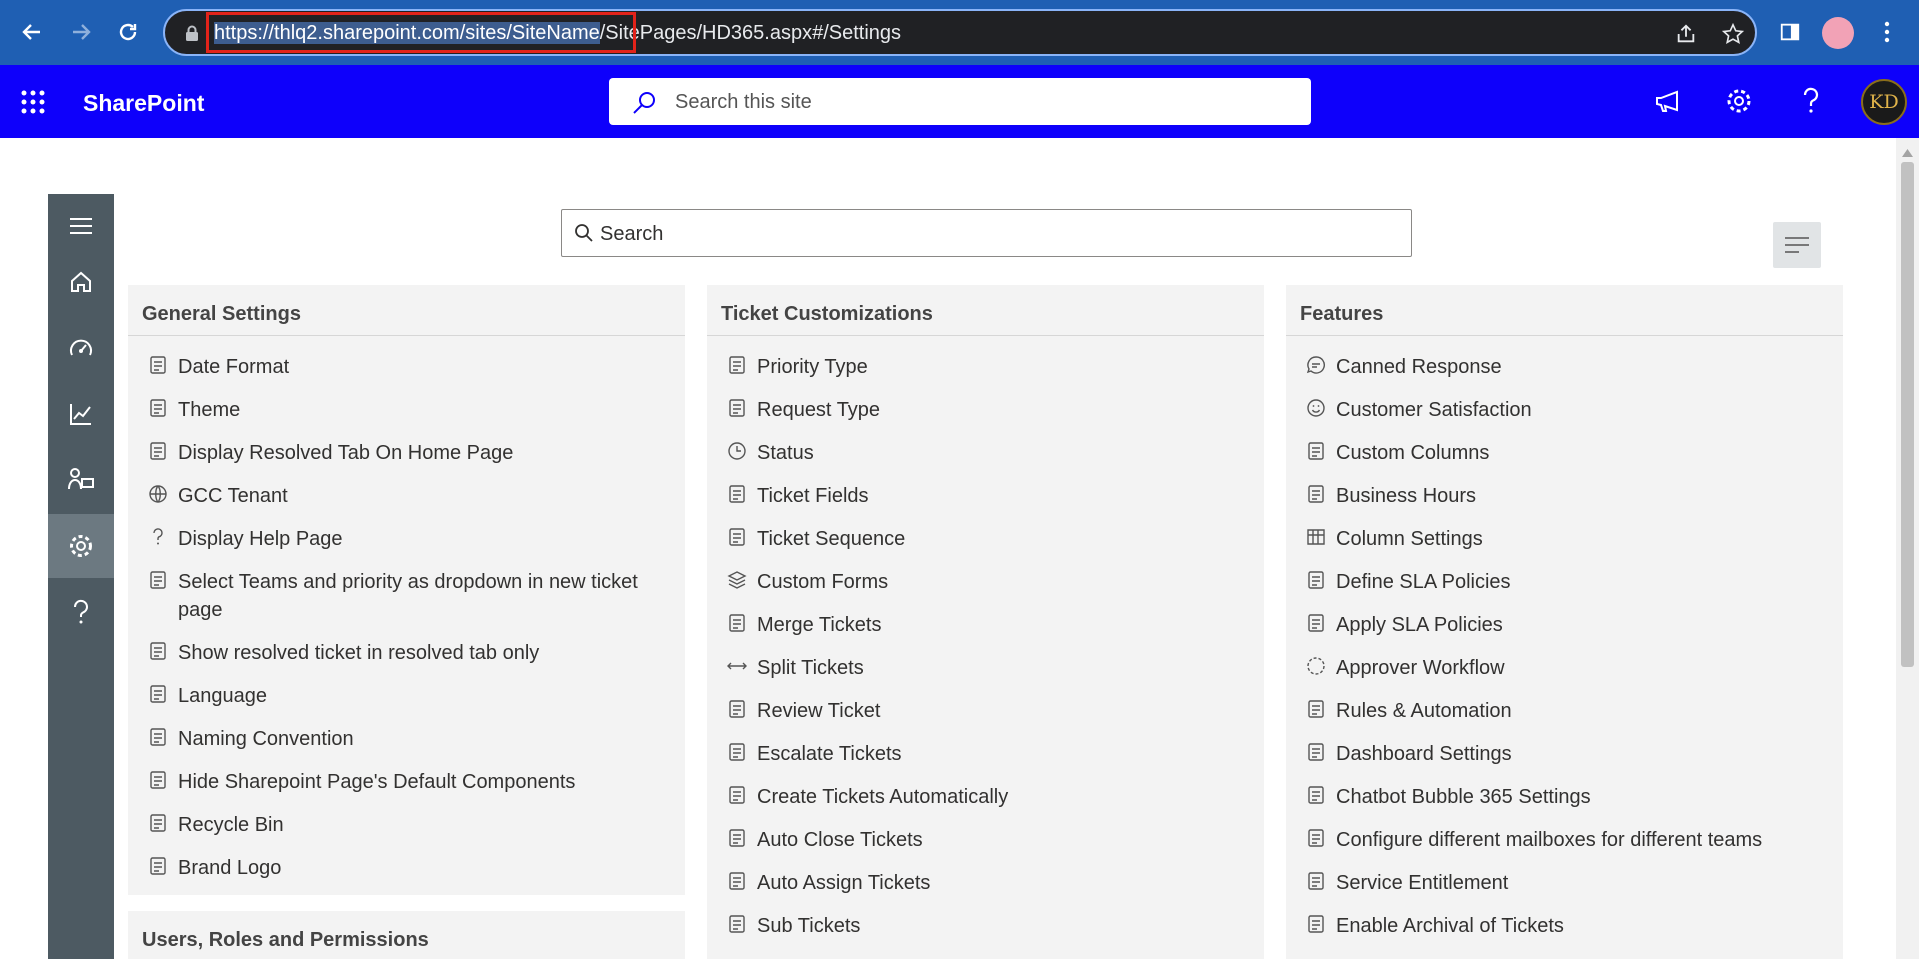 The width and height of the screenshot is (1919, 959). Describe the element at coordinates (742, 581) in the screenshot. I see `layers-icon` at that location.